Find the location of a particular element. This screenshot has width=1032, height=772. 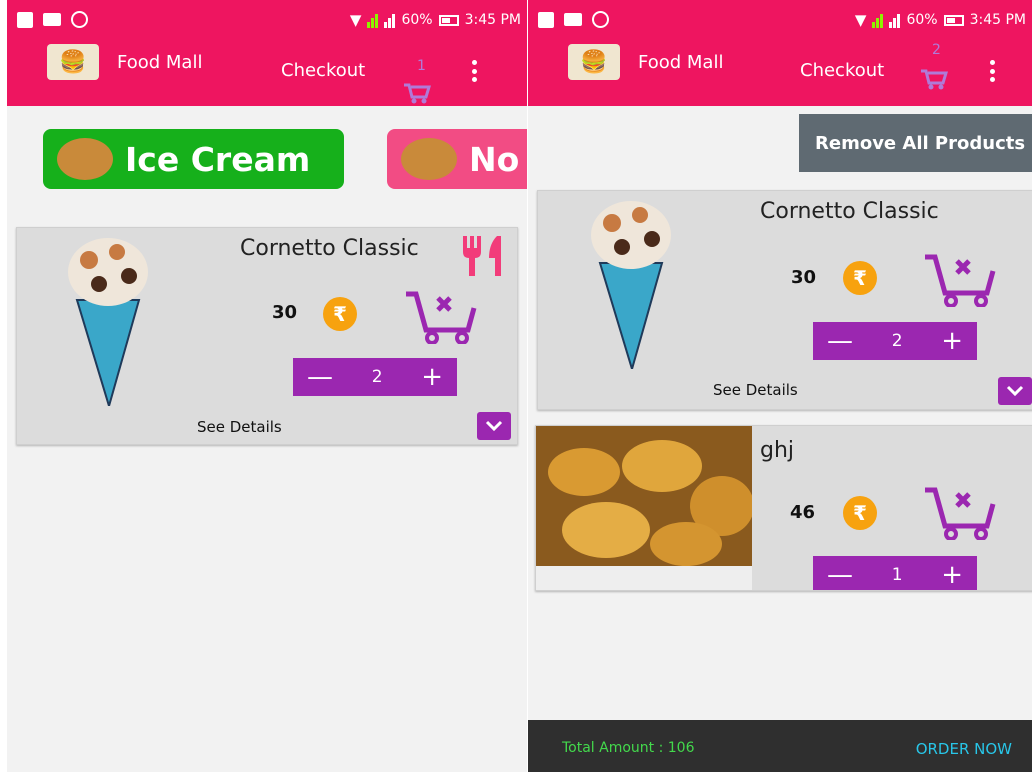

app-toolbar: 🍔 Food Mall Checkout 2 is located at coordinates (780, 72).